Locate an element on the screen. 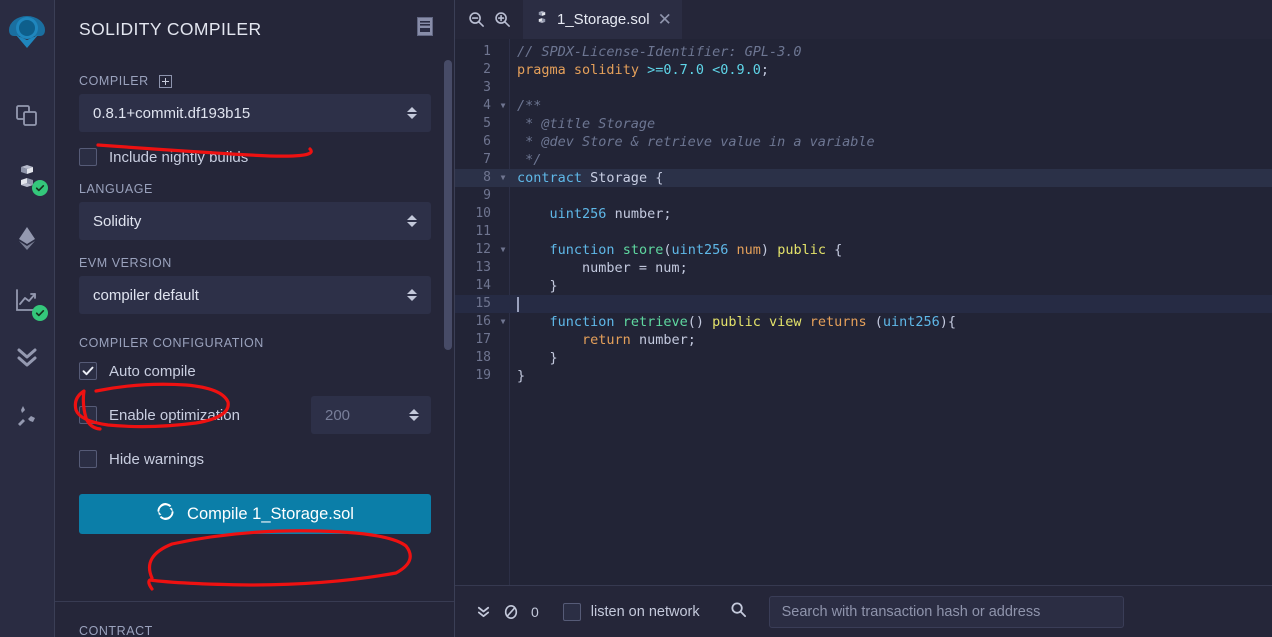  code-text: * @title Storage is located at coordinates (586, 124).